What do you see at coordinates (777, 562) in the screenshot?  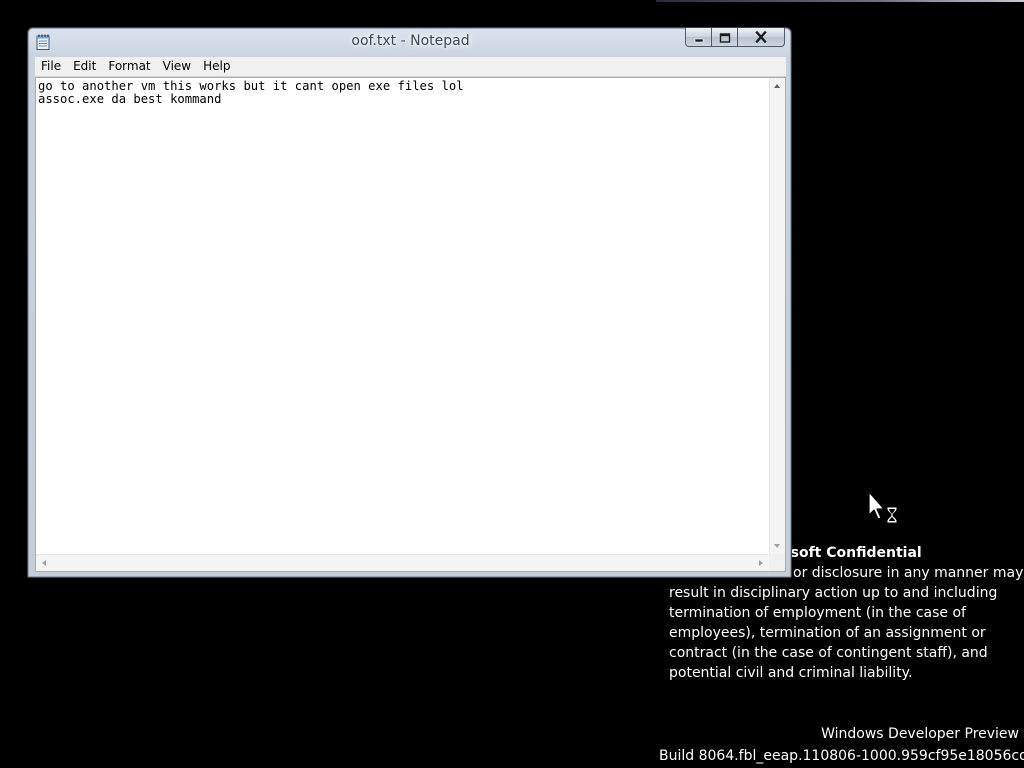 I see `size-grip` at bounding box center [777, 562].